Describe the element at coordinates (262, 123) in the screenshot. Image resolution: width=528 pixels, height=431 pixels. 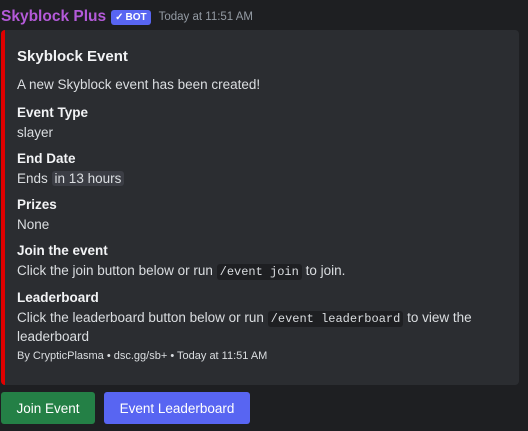
I see `field-event-type: Event Type slayer` at that location.